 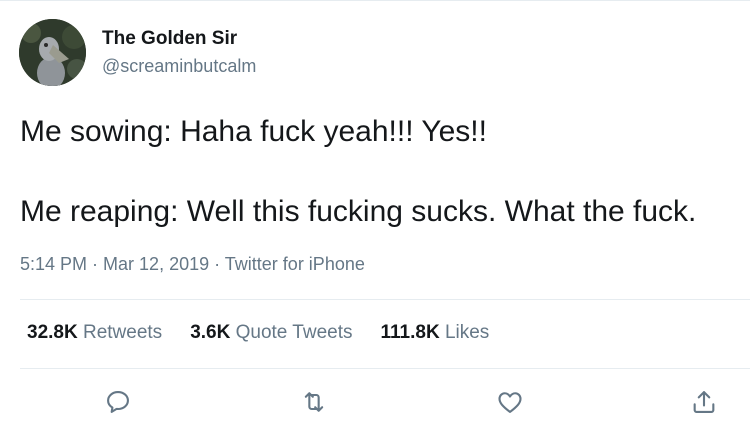 I want to click on reply-icon, so click(x=118, y=402).